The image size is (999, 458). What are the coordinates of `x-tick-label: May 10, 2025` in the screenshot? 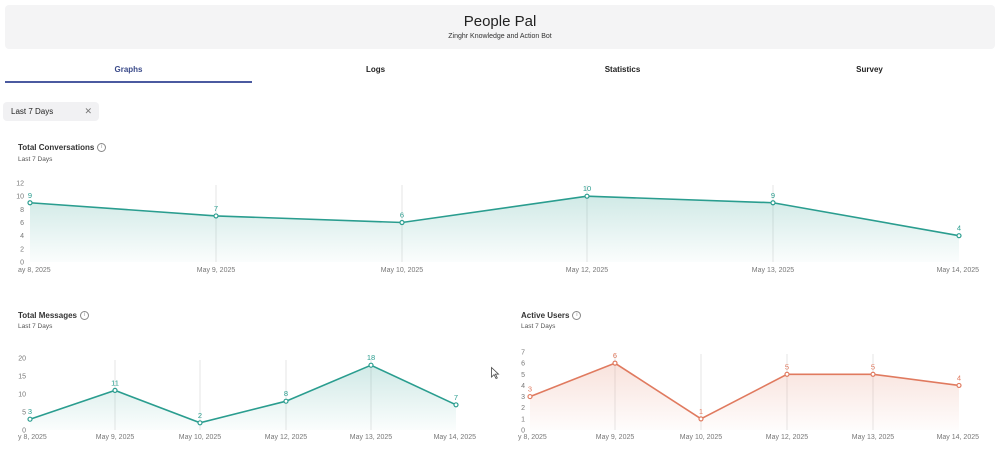 It's located at (701, 437).